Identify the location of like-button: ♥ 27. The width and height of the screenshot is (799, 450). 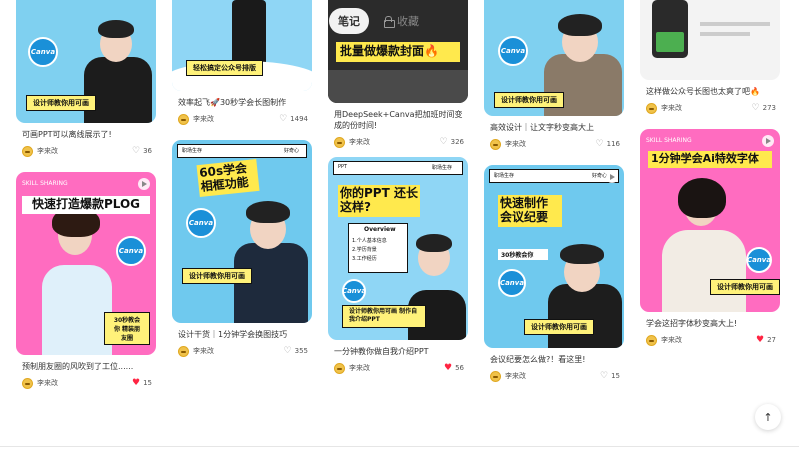
(766, 340).